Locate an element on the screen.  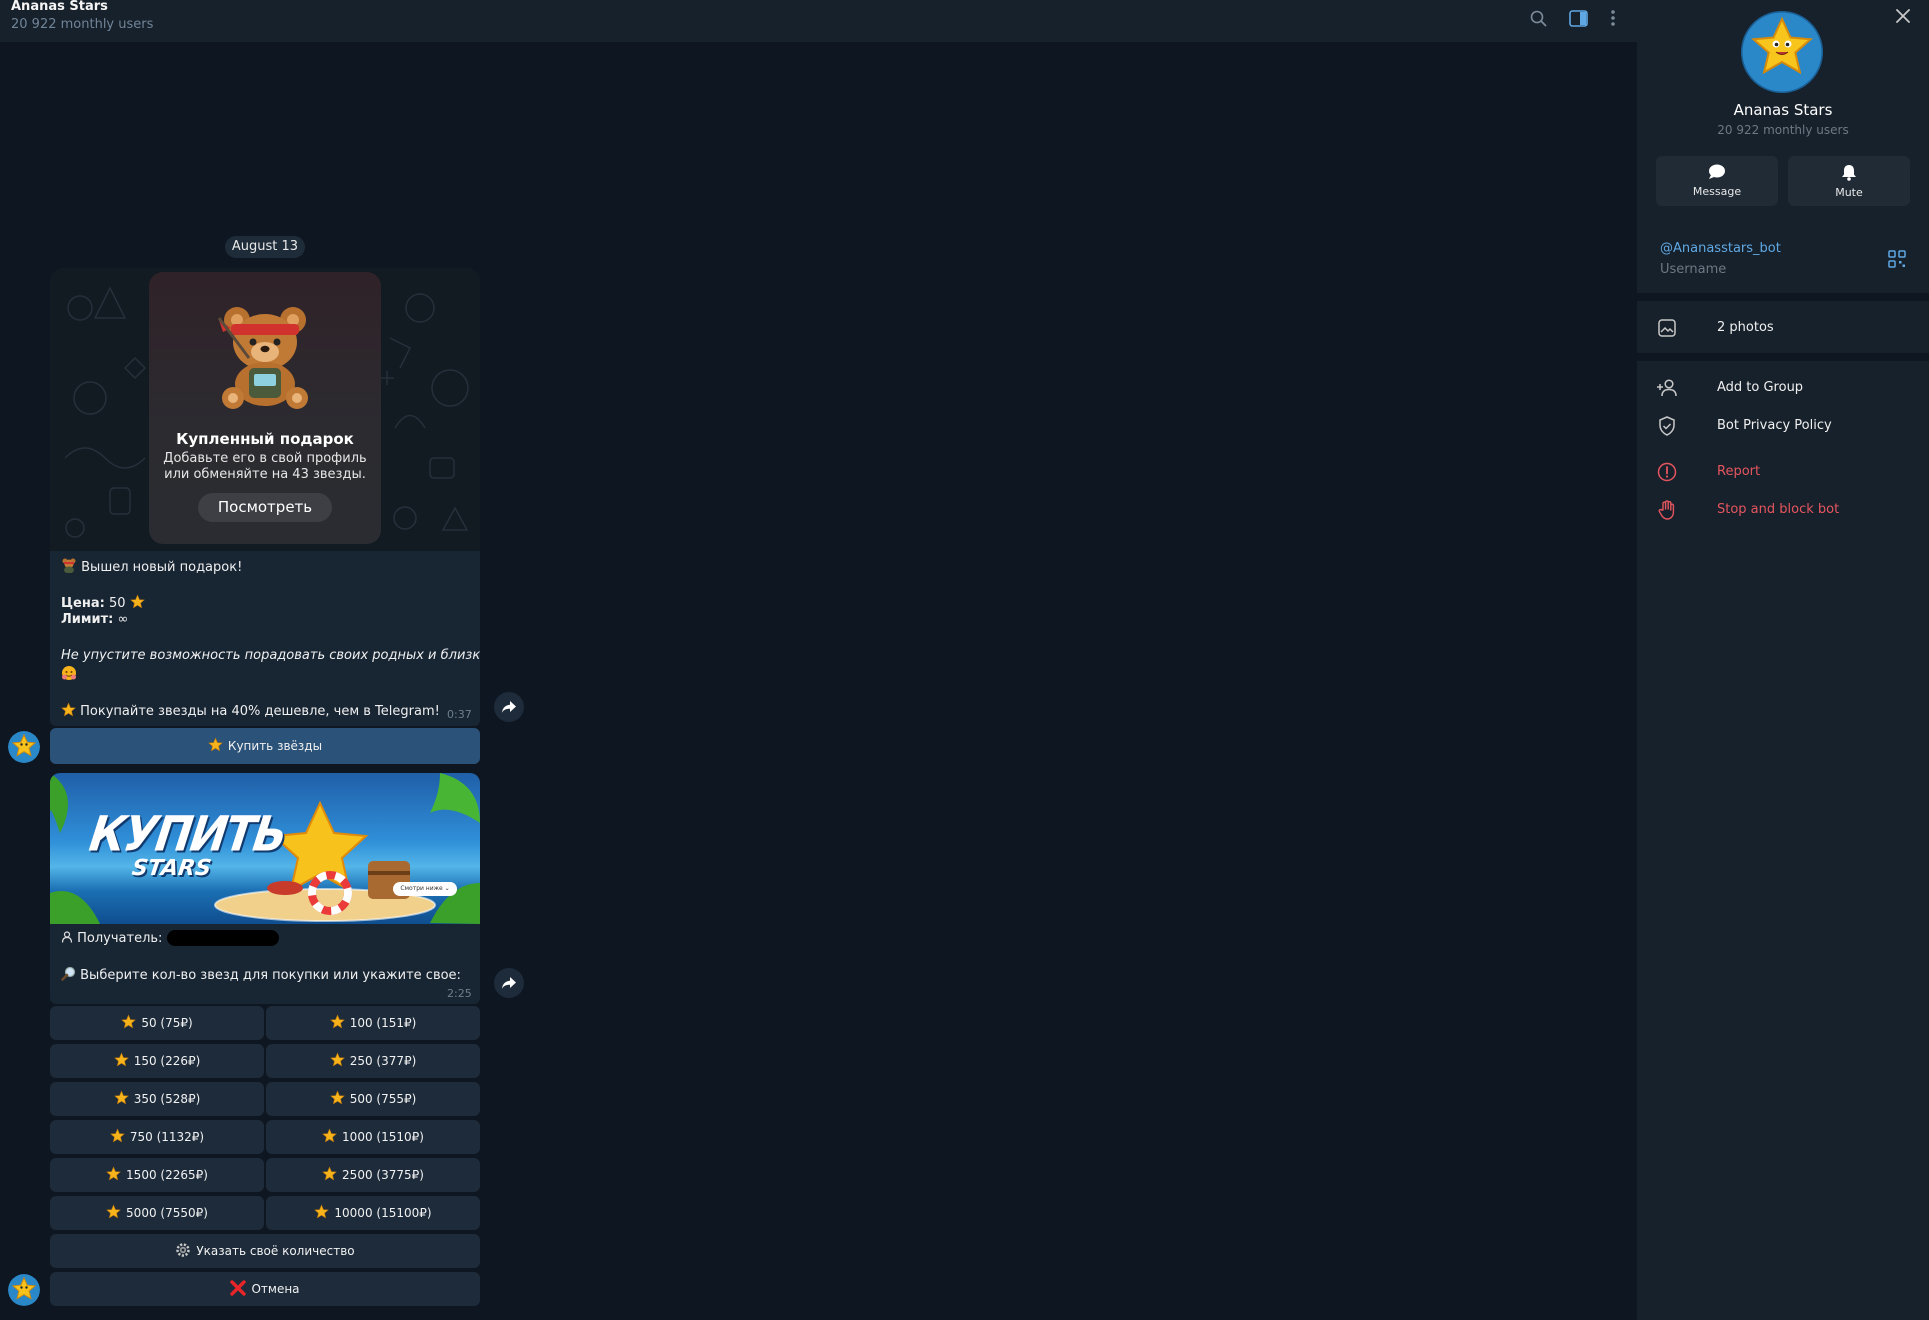
message-time: 0:37 is located at coordinates (459, 714).